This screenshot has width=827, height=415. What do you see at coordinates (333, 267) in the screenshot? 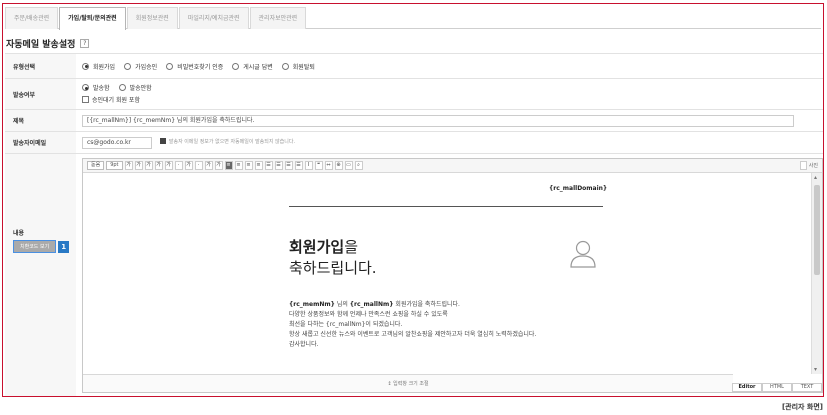
I see `headline-line2: 축하드립니다.` at bounding box center [333, 267].